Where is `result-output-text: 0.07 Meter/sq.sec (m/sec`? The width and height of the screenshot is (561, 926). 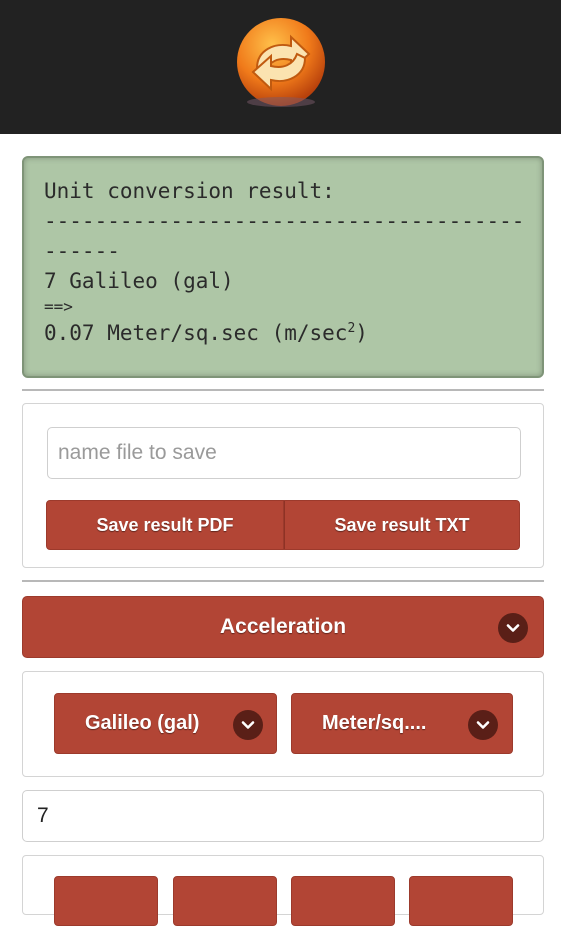 result-output-text: 0.07 Meter/sq.sec (m/sec is located at coordinates (196, 333).